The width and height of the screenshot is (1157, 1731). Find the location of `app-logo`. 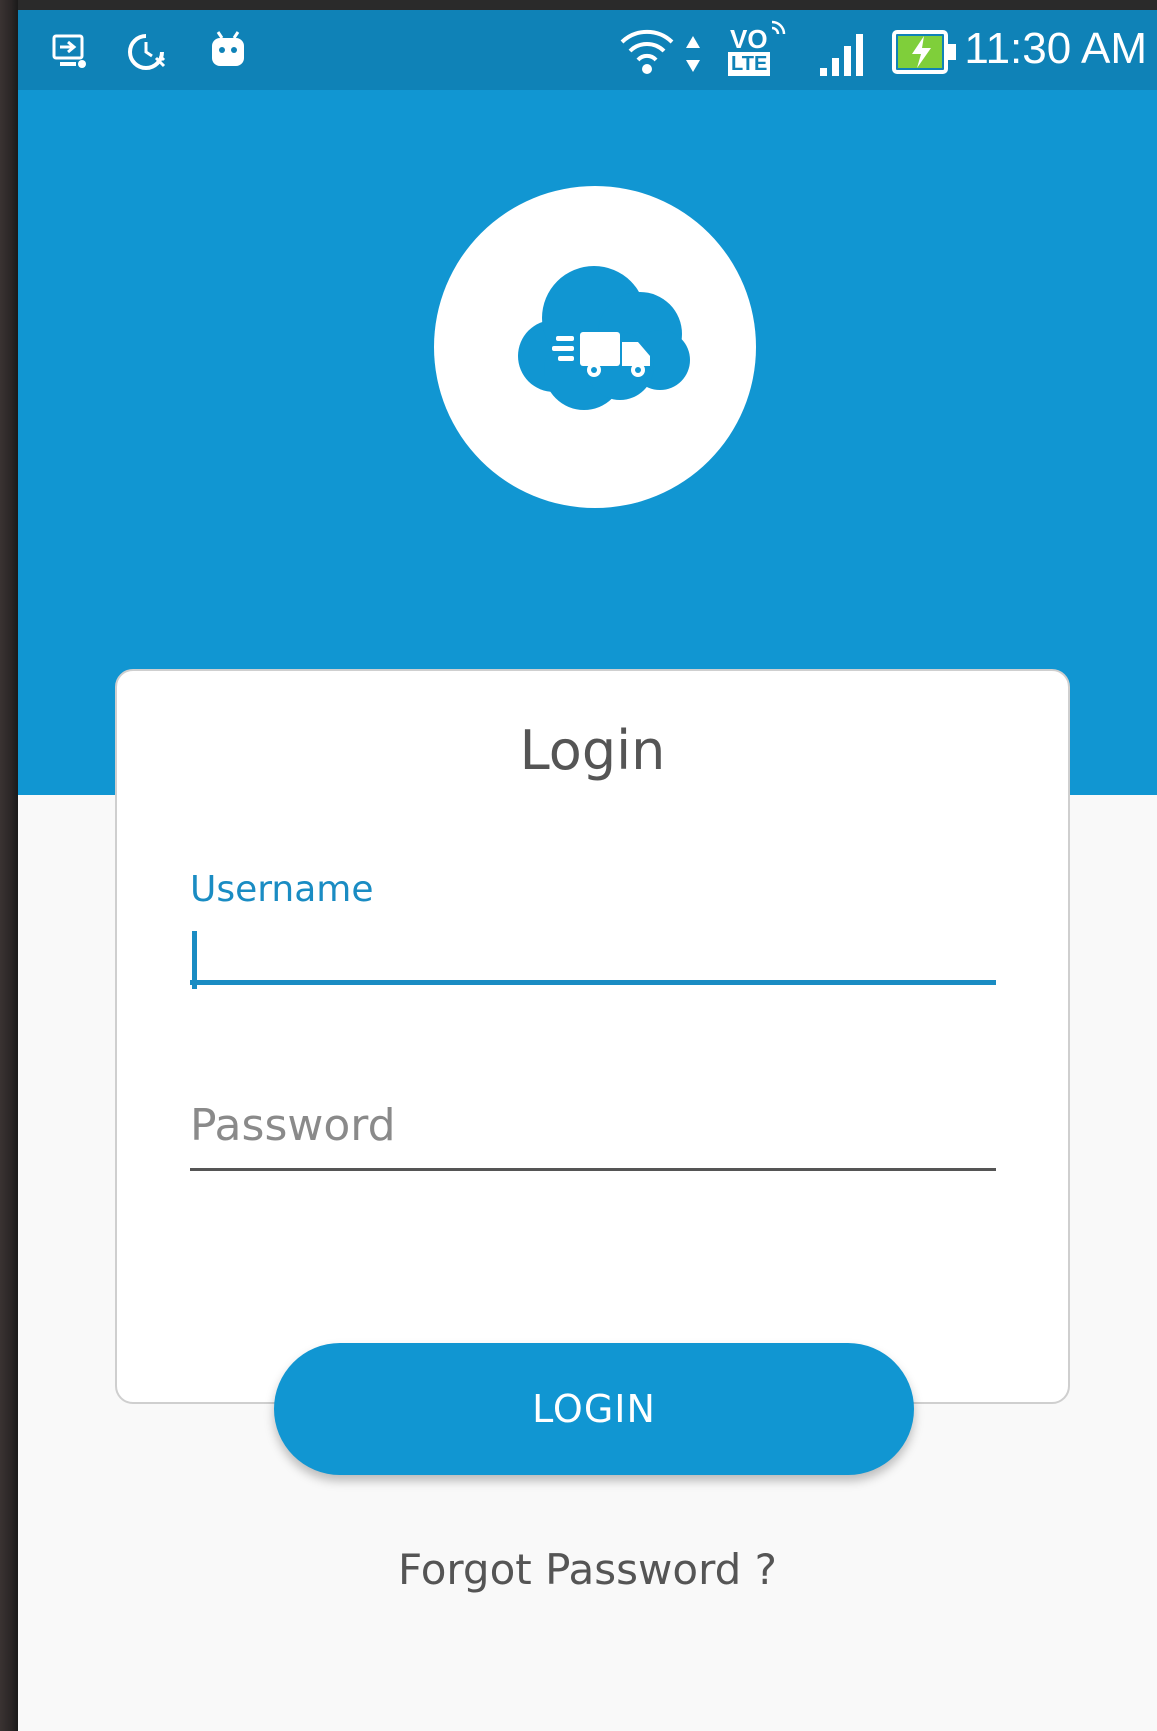

app-logo is located at coordinates (595, 347).